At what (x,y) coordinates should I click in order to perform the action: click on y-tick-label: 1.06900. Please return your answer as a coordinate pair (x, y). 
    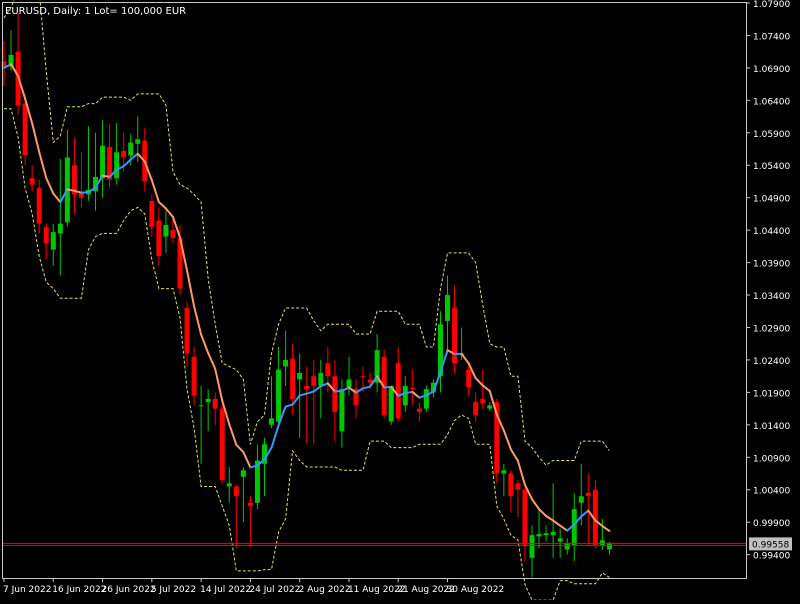
    Looking at the image, I should click on (771, 70).